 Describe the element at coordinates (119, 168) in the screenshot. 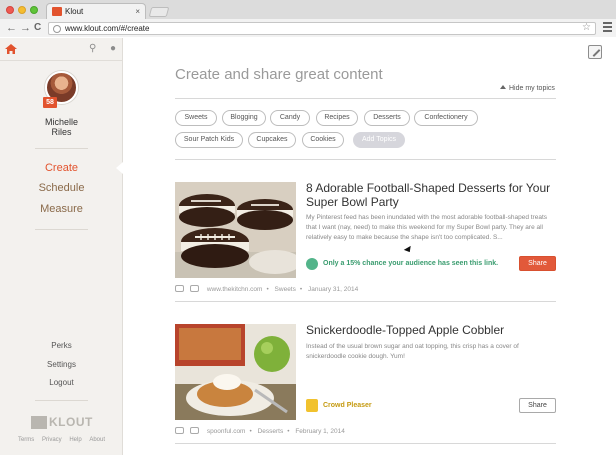

I see `active-nav-indicator` at that location.